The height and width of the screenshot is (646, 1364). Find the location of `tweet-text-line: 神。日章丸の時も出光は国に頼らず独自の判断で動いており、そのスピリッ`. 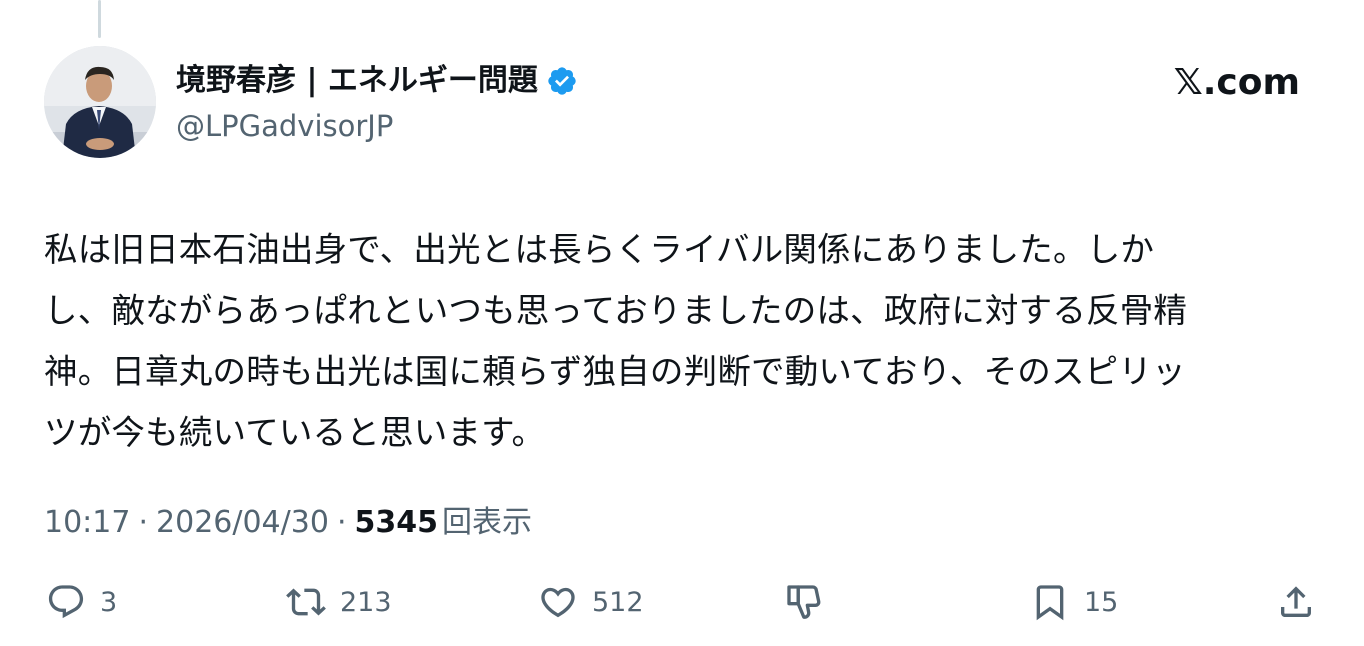

tweet-text-line: 神。日章丸の時も出光は国に頼らず独自の判断で動いており、そのスピリッ is located at coordinates (615, 371).